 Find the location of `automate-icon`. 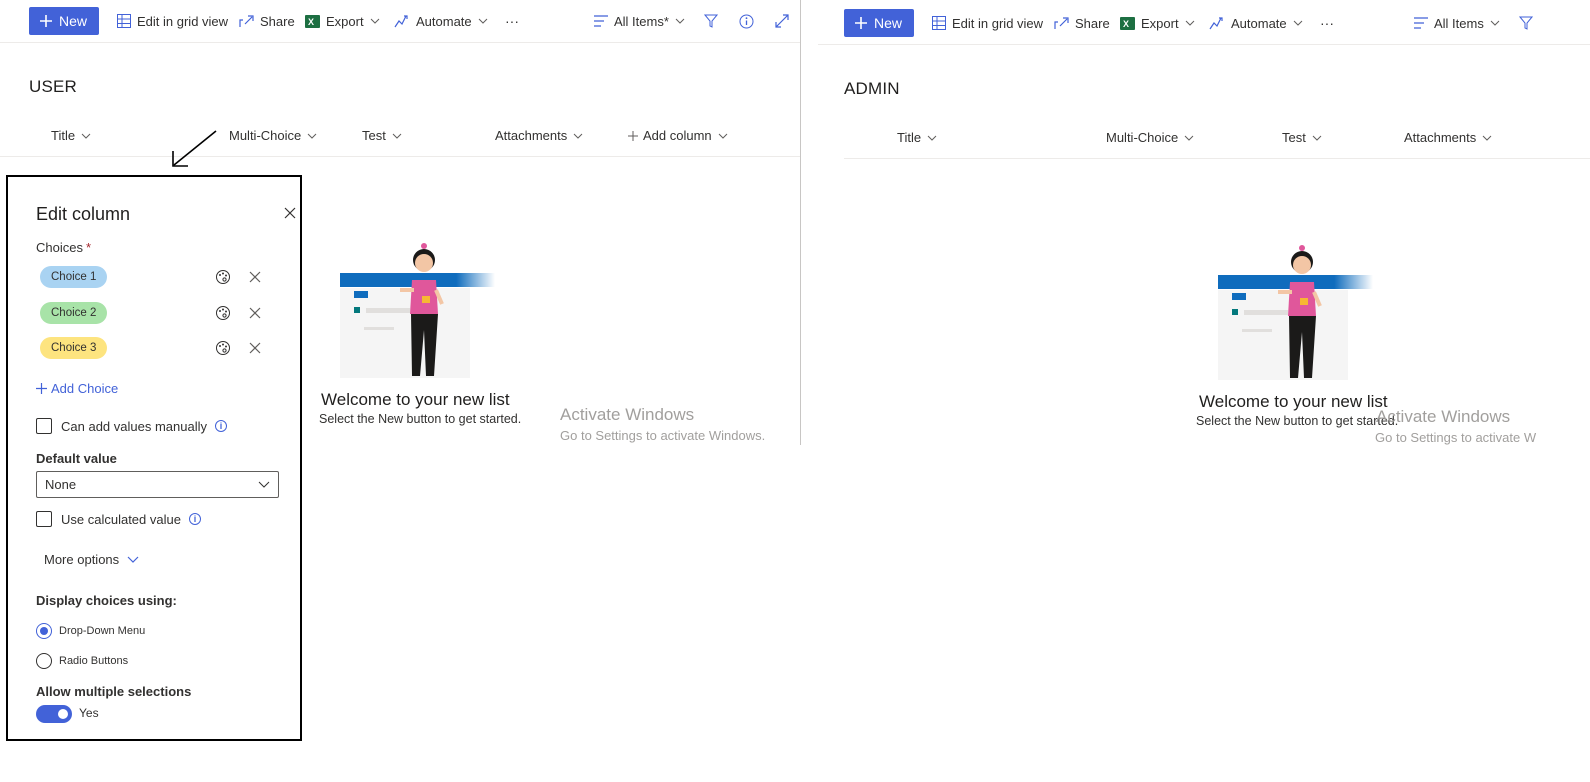

automate-icon is located at coordinates (401, 21).